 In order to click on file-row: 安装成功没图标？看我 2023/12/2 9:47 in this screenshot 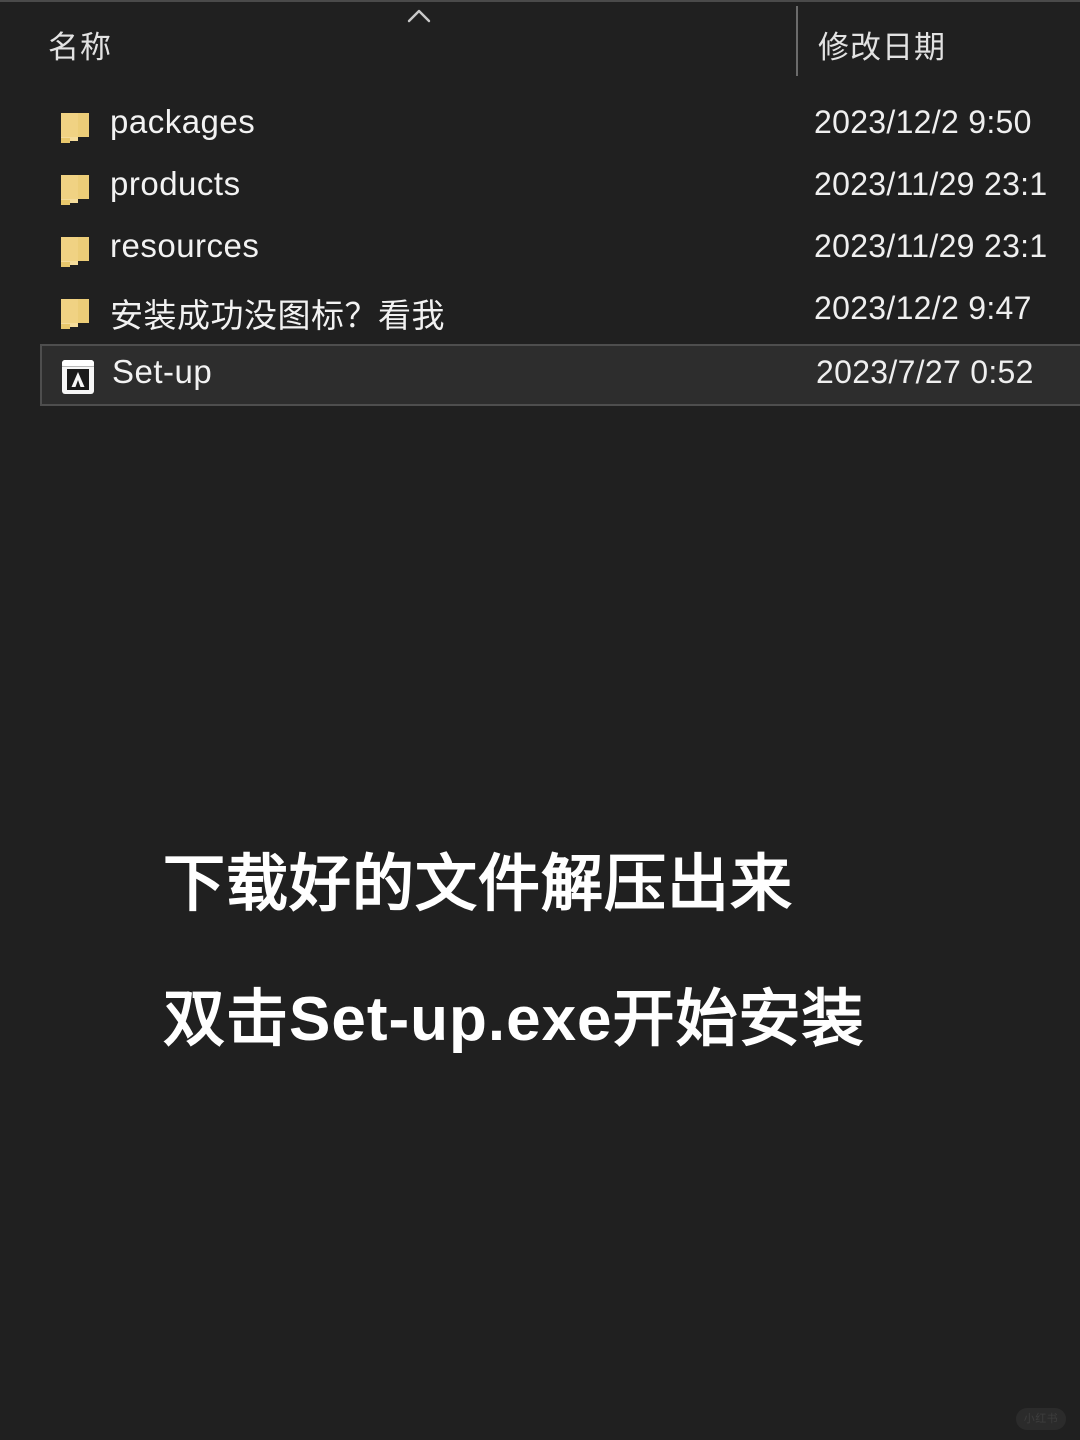, I will do `click(540, 313)`.